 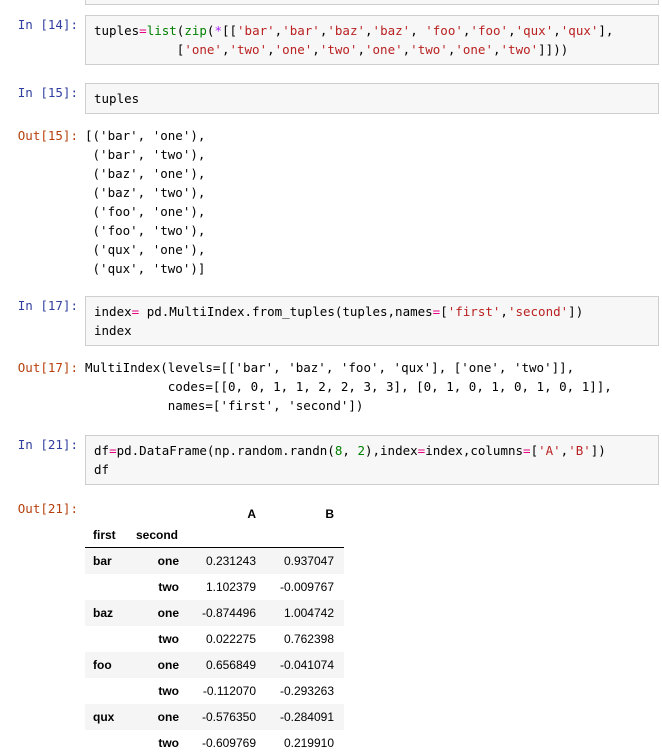 I want to click on code-token: pd.DataFrame(np.random.randn(, so click(x=225, y=450).